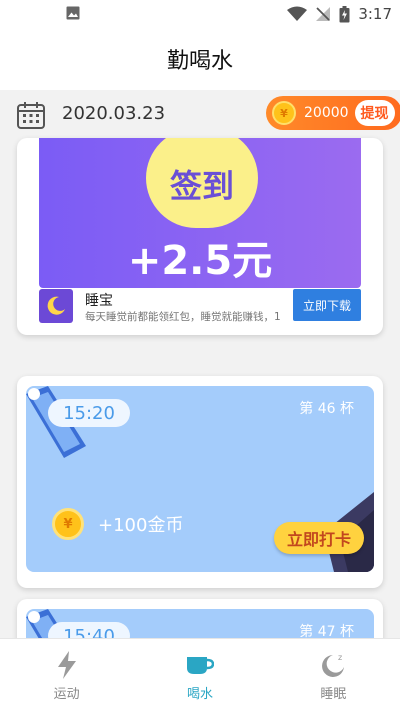  Describe the element at coordinates (327, 305) in the screenshot. I see `download-button: 立即下载` at that location.